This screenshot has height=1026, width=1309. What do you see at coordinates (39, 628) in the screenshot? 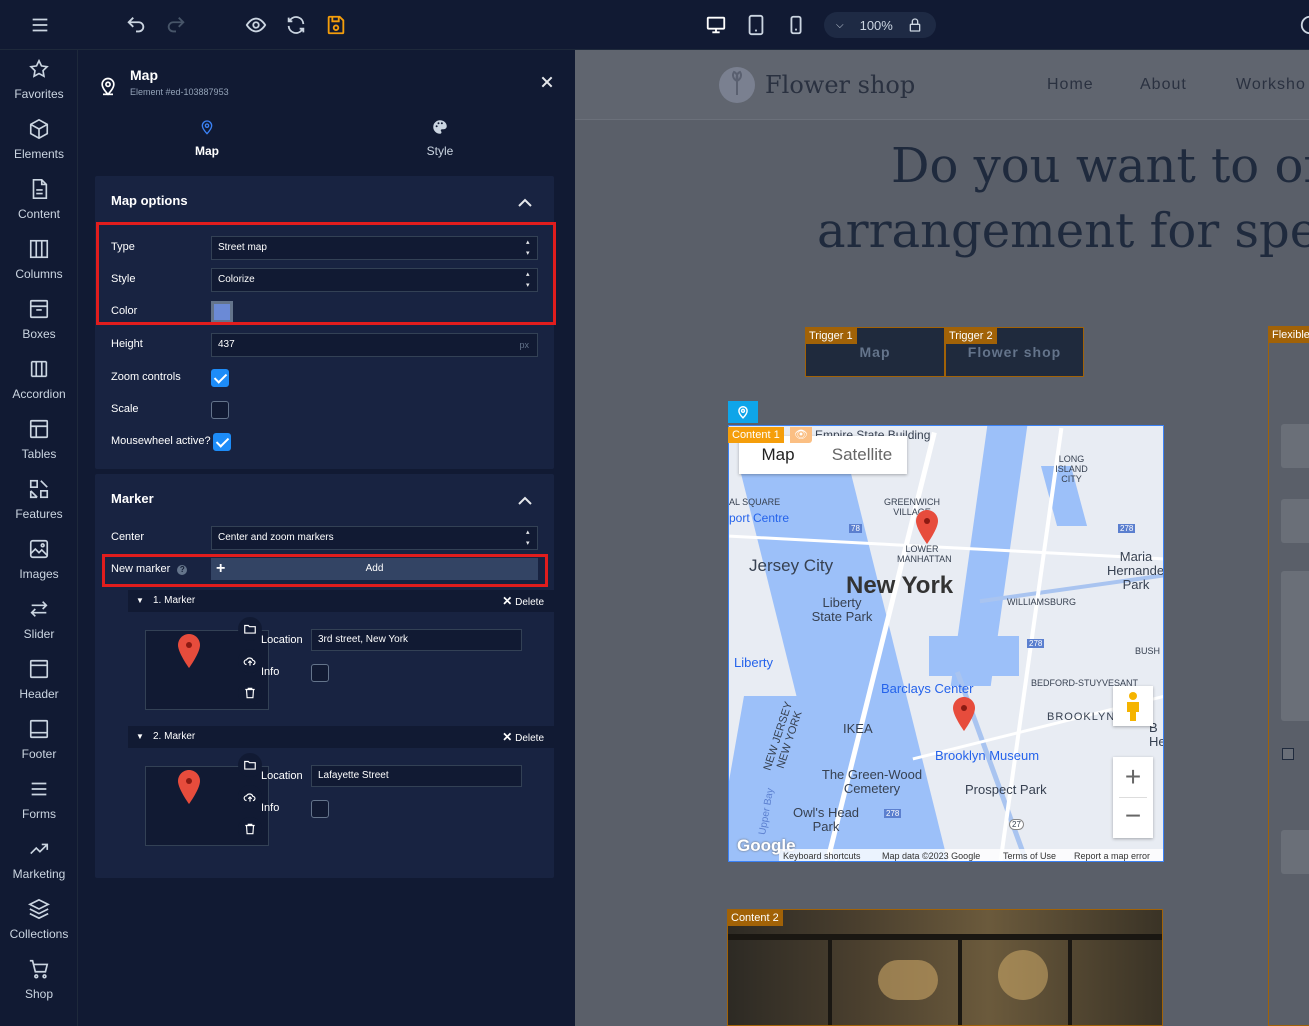
I see `rail-item-slider: Slider` at bounding box center [39, 628].